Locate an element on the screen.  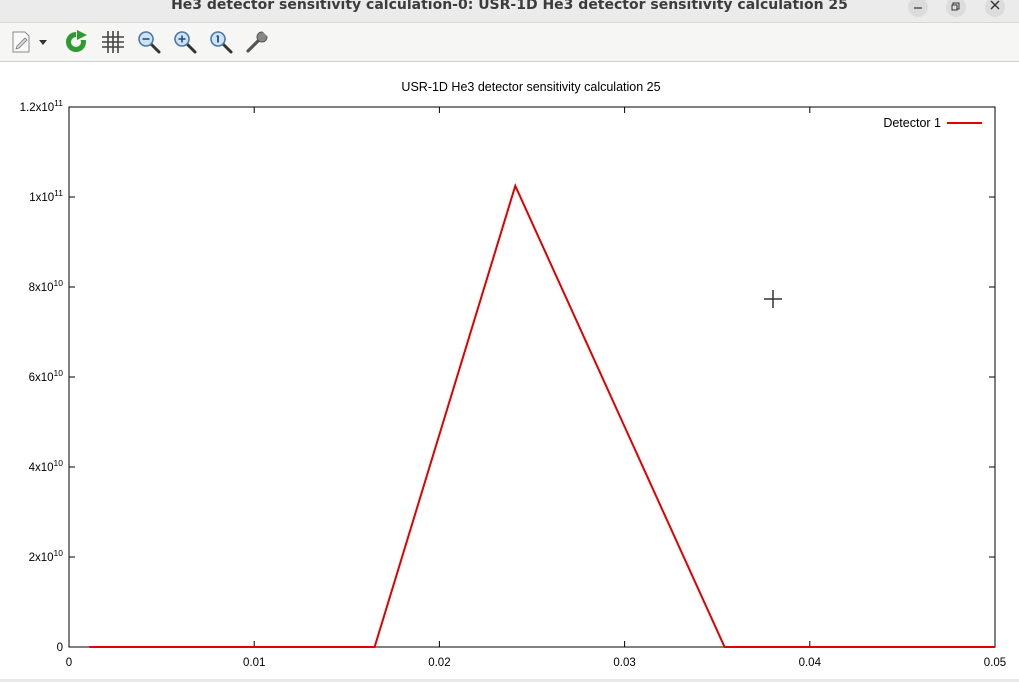
export-icon is located at coordinates (21, 42).